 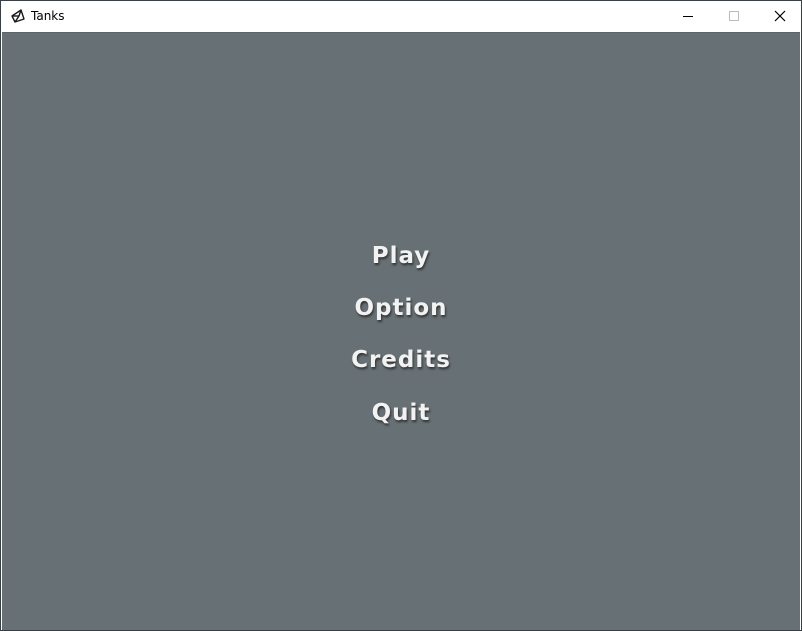 I want to click on option-button: Option, so click(x=401, y=308).